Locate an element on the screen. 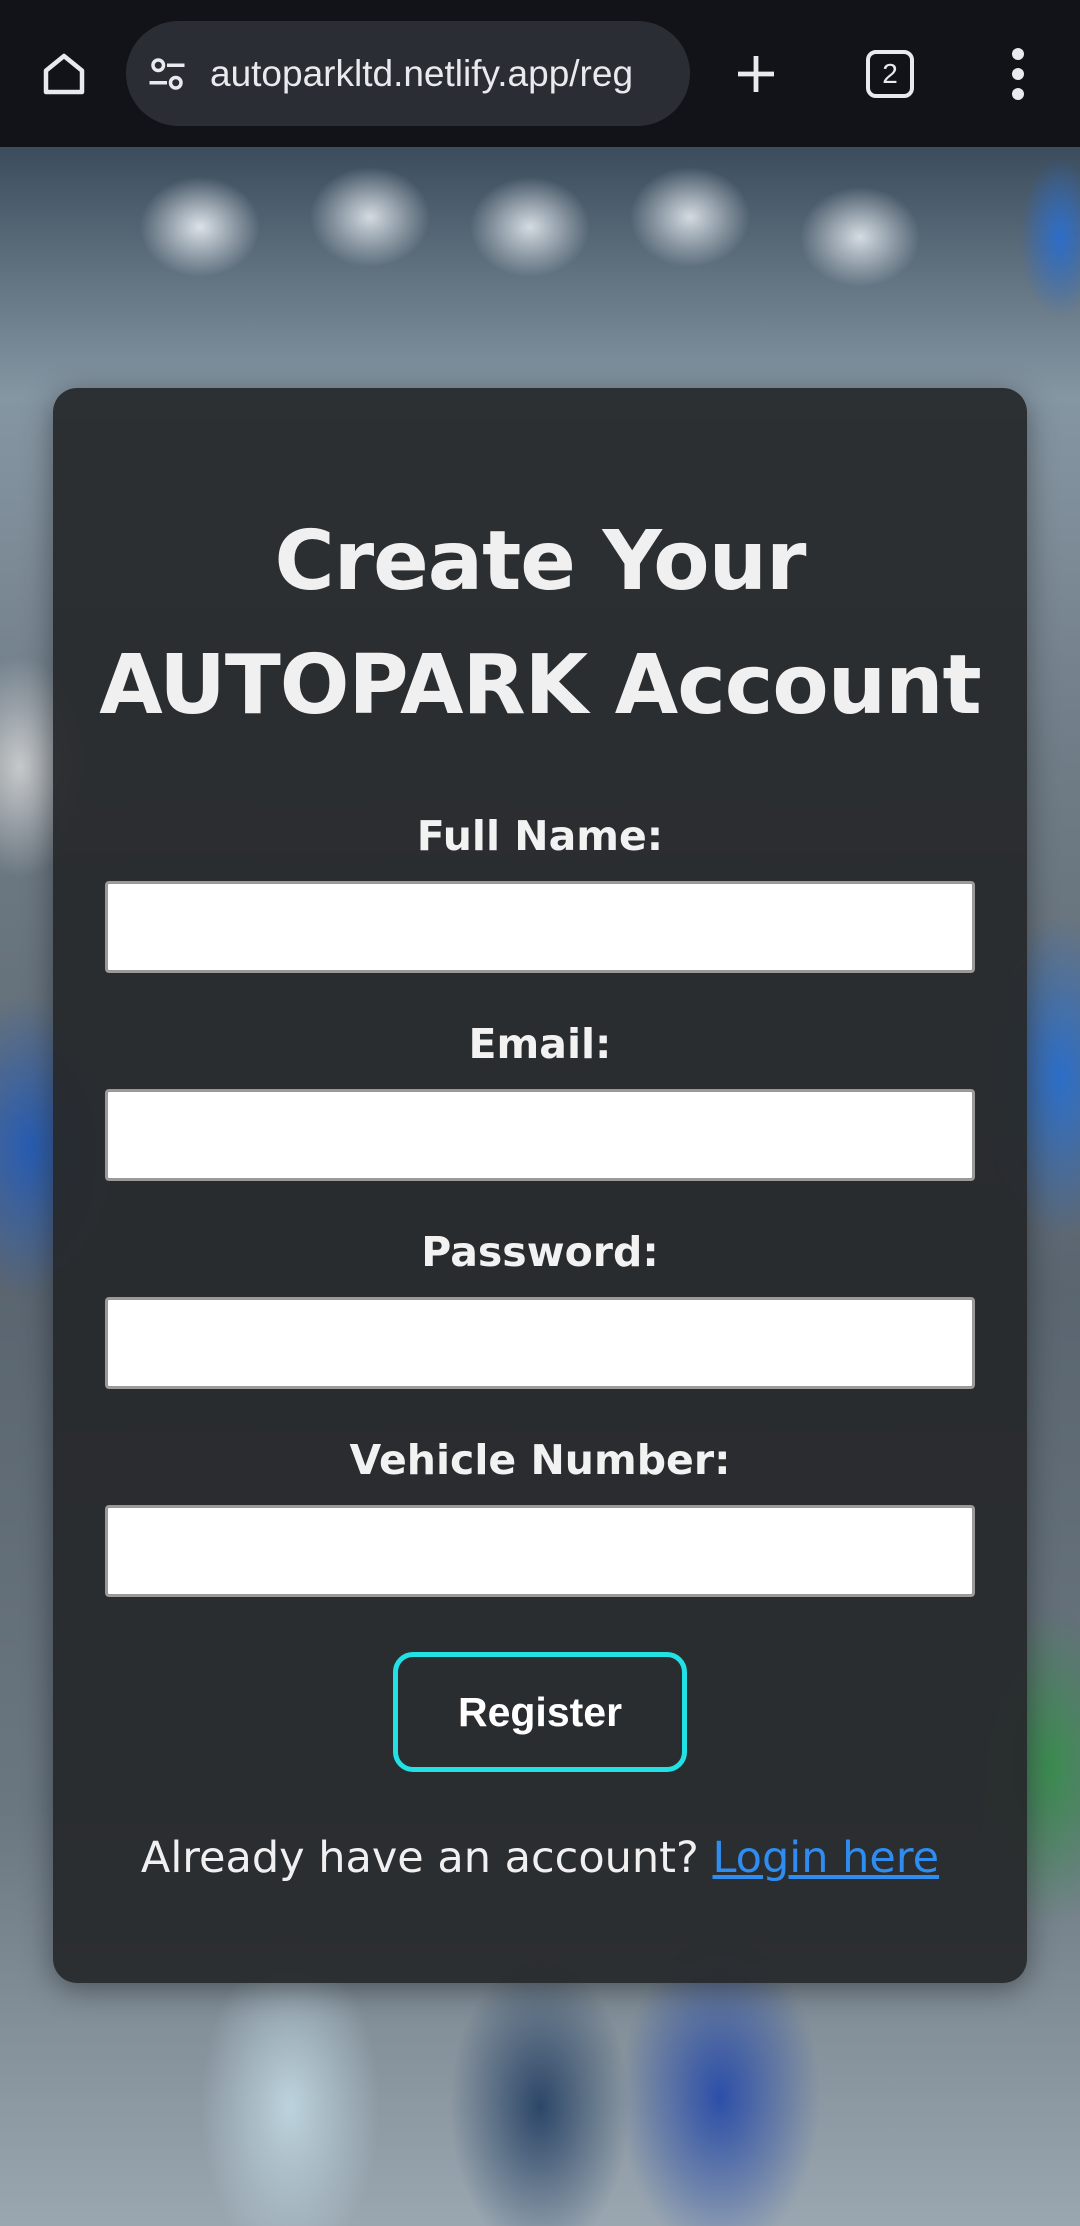 The width and height of the screenshot is (1080, 2226). email-input is located at coordinates (540, 1135).